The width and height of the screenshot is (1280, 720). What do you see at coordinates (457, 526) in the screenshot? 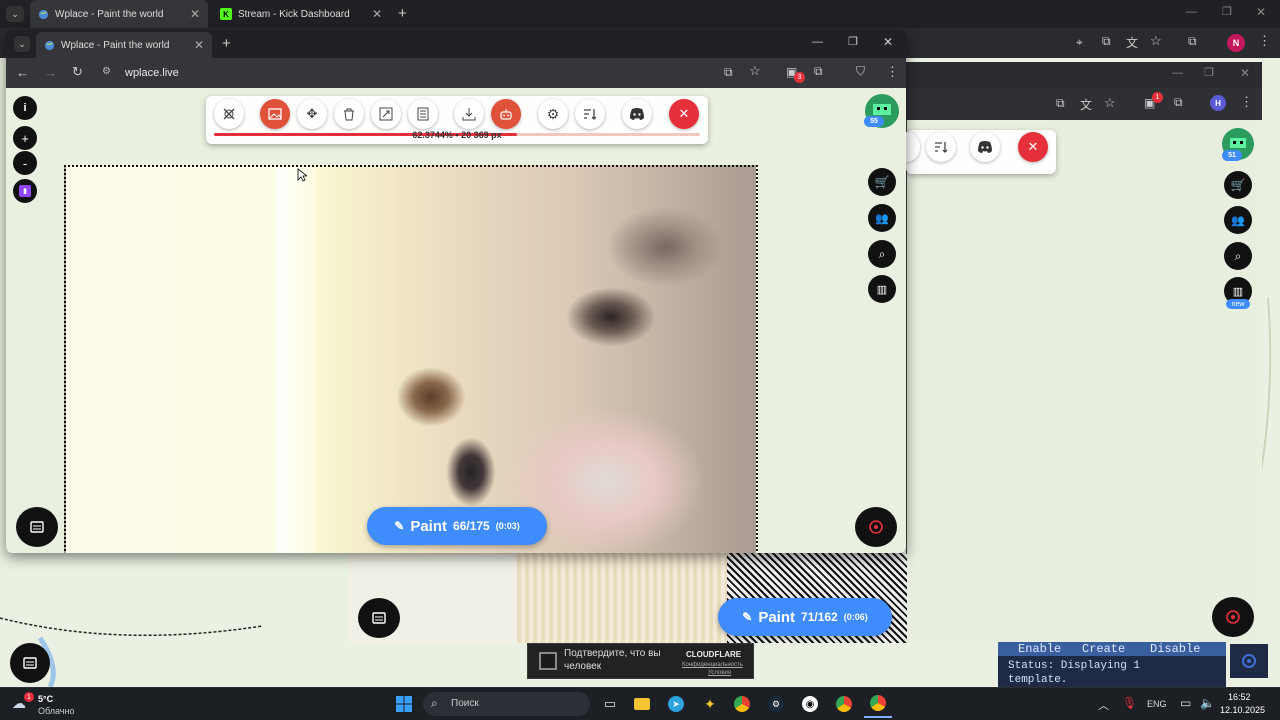
I see `paint-button: ✎ Paint 66/175 (0:03)` at bounding box center [457, 526].